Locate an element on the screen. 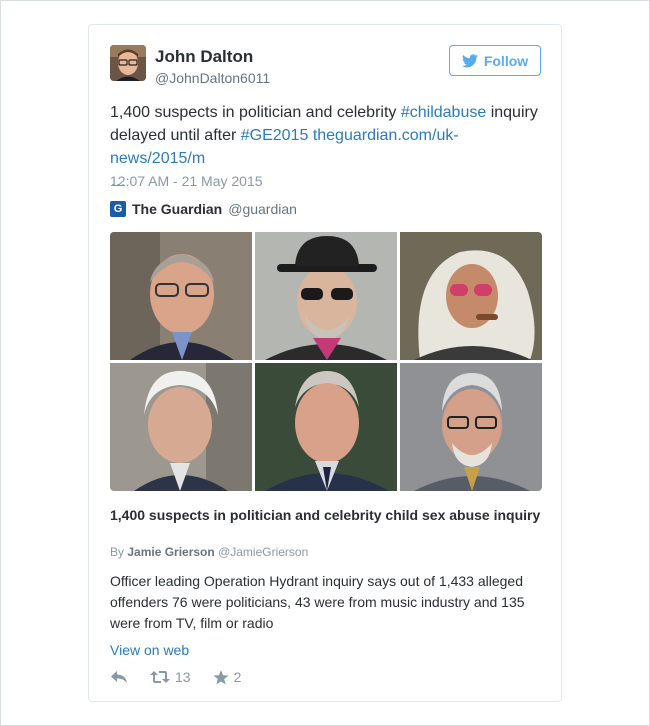 This screenshot has height=726, width=650. tweet-timestamp: 12:07 AM - 21 May 2015 is located at coordinates (186, 181).